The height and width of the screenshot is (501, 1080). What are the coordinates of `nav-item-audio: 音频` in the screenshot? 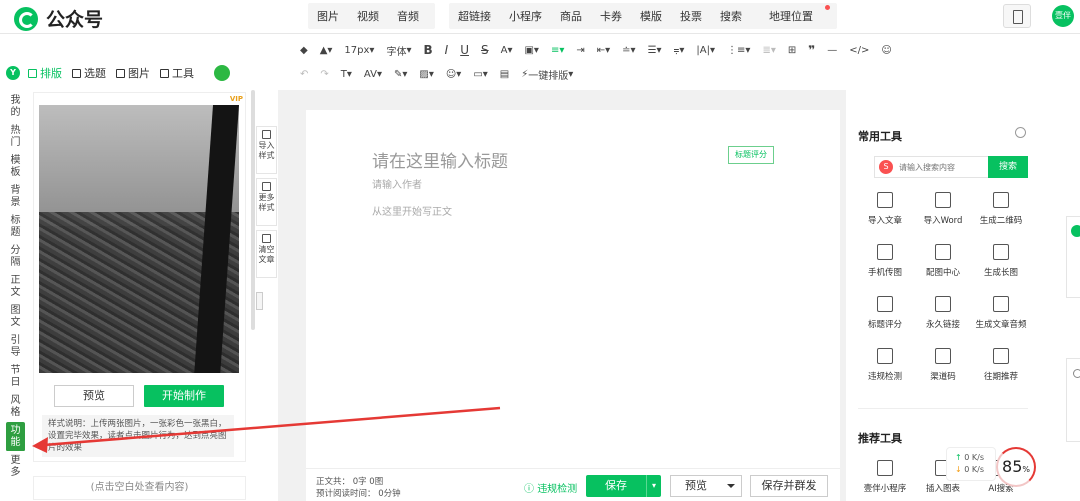 It's located at (408, 16).